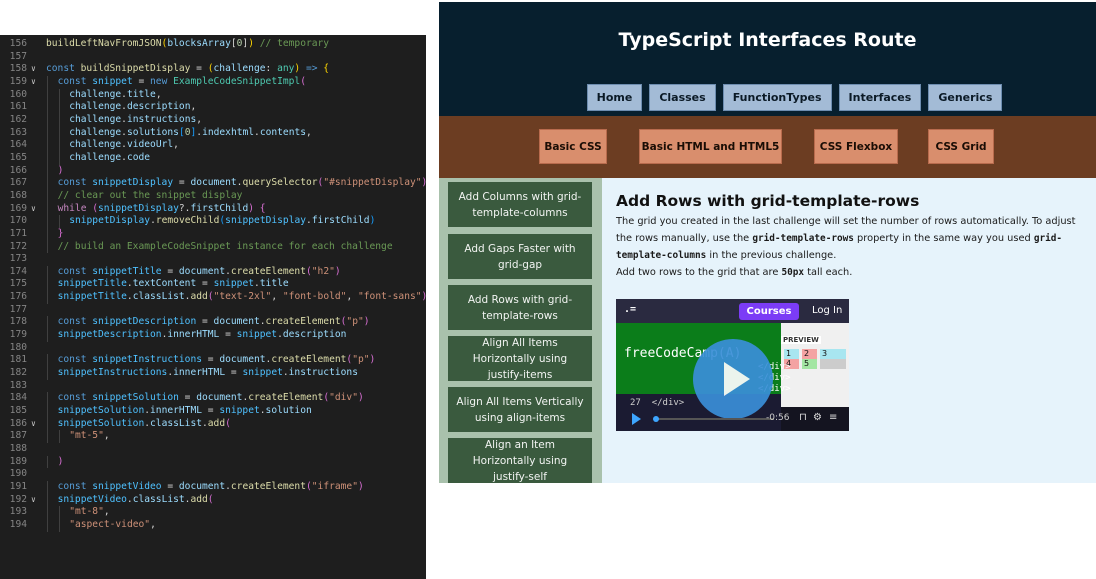 The image size is (1096, 579). I want to click on line-number: 194, so click(18, 524).